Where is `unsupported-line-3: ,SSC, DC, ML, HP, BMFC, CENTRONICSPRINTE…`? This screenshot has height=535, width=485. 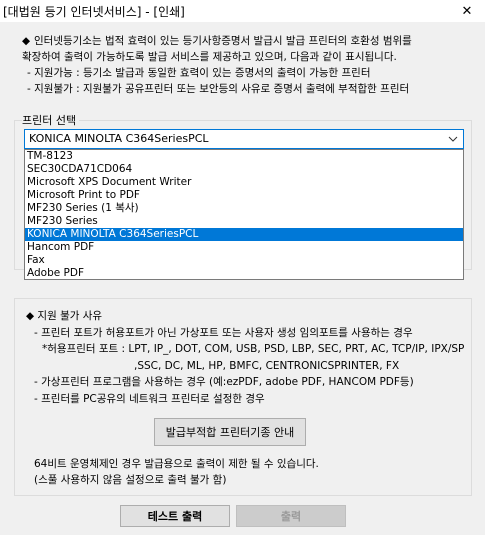
unsupported-line-3: ,SSC, DC, ML, HP, BMFC, CENTRONICSPRINTE… is located at coordinates (267, 365).